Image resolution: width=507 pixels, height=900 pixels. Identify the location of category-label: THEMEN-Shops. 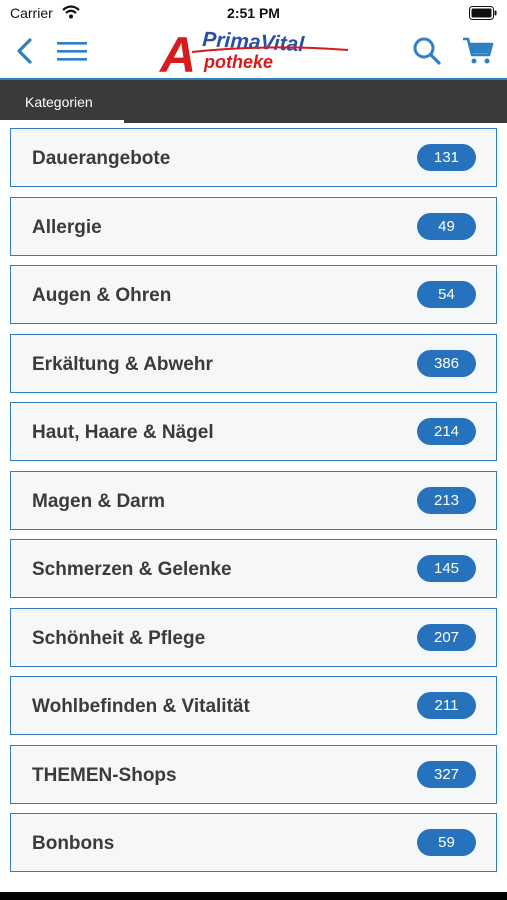
(104, 775).